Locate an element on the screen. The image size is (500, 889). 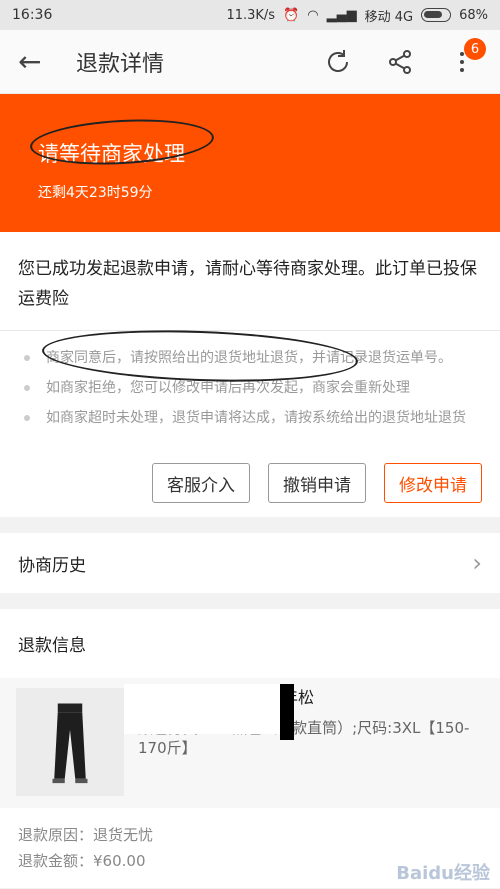
refund-reason: 退款原因：退货无忧 is located at coordinates (86, 835).